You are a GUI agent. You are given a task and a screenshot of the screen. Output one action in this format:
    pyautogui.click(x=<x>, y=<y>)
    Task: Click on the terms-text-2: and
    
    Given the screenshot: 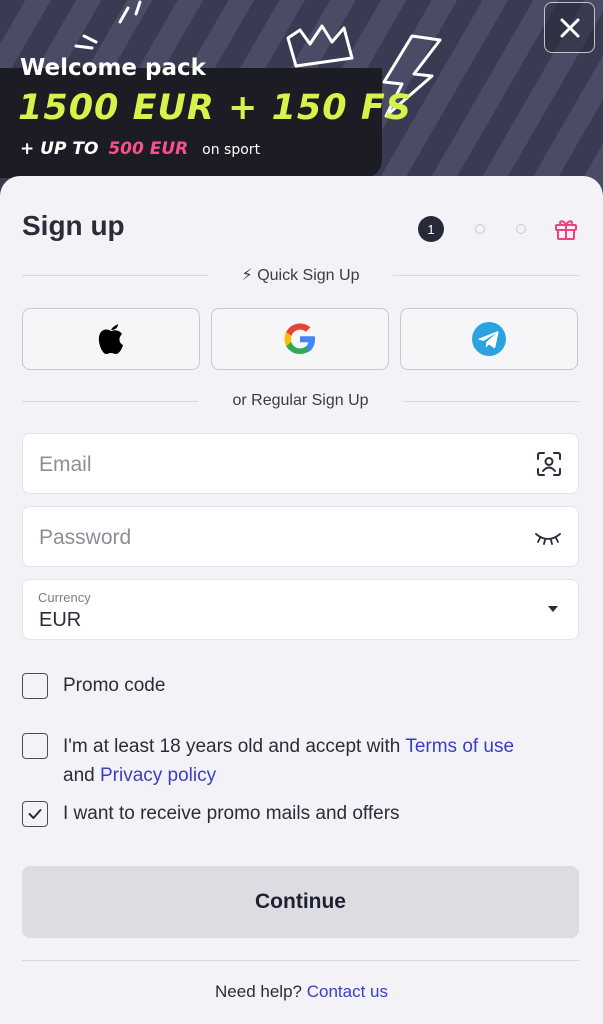 What is the action you would take?
    pyautogui.click(x=79, y=775)
    